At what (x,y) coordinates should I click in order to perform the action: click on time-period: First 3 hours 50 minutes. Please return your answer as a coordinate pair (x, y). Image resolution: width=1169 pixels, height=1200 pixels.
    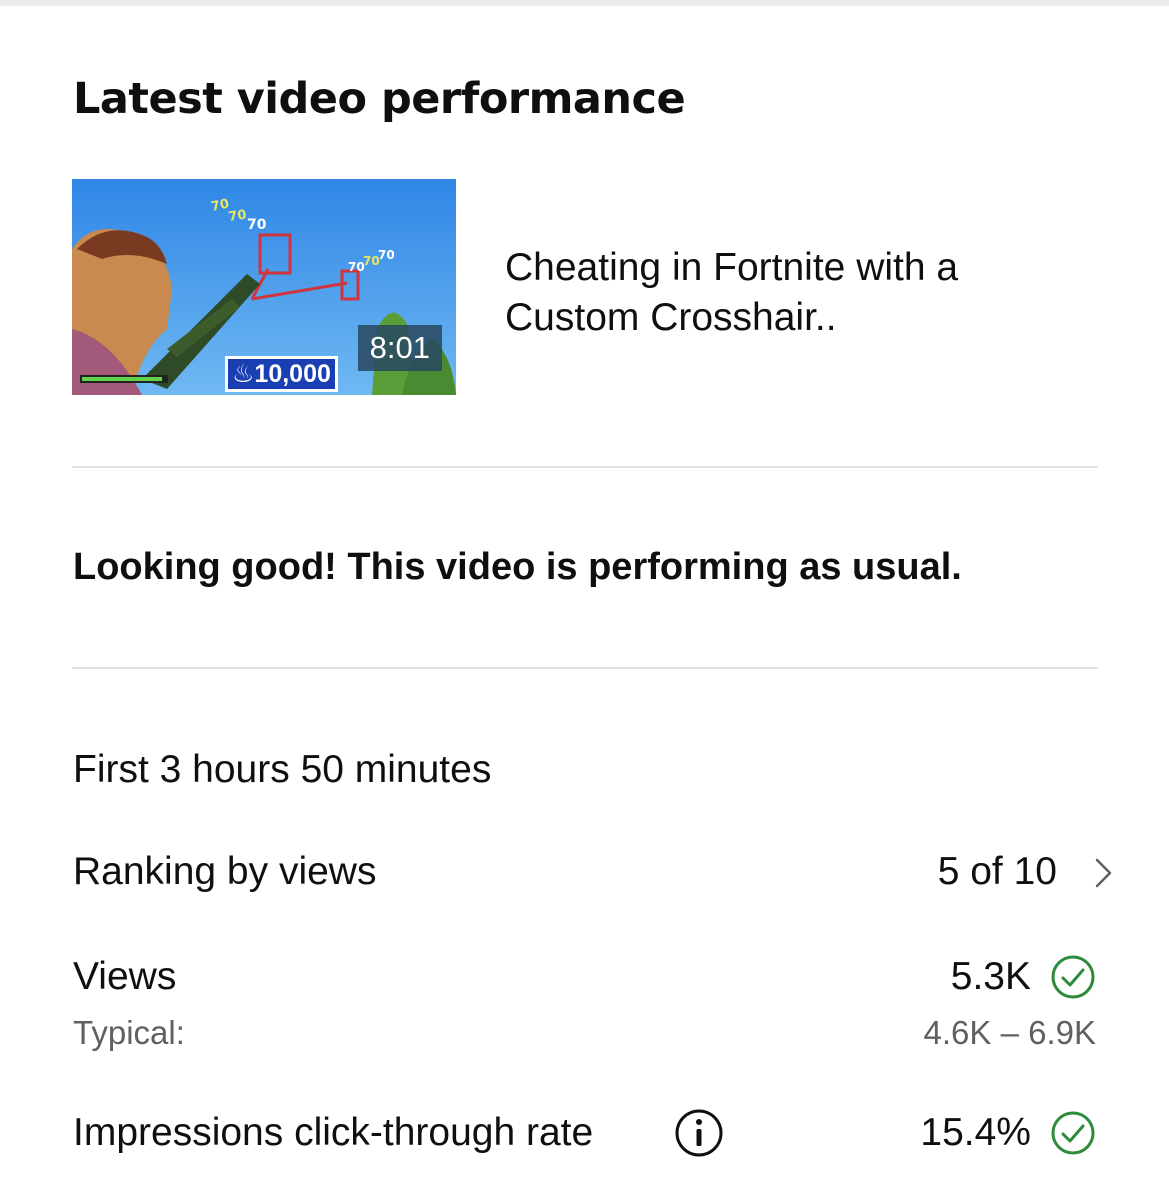
    Looking at the image, I should click on (282, 769).